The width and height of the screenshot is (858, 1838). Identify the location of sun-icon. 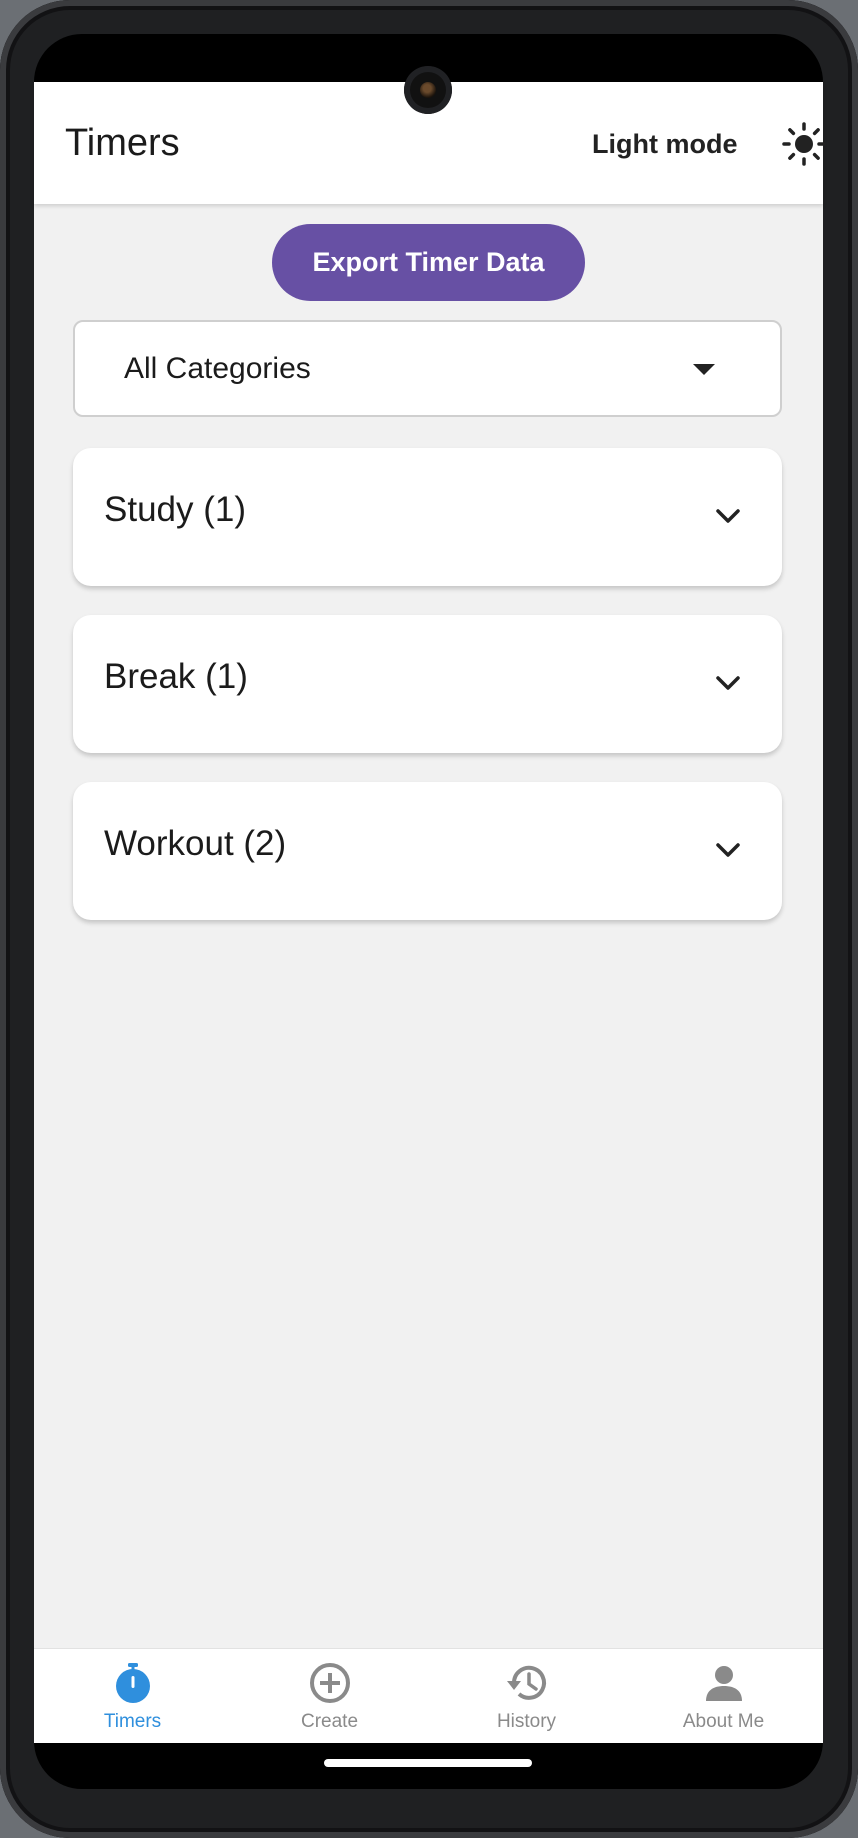
(804, 144).